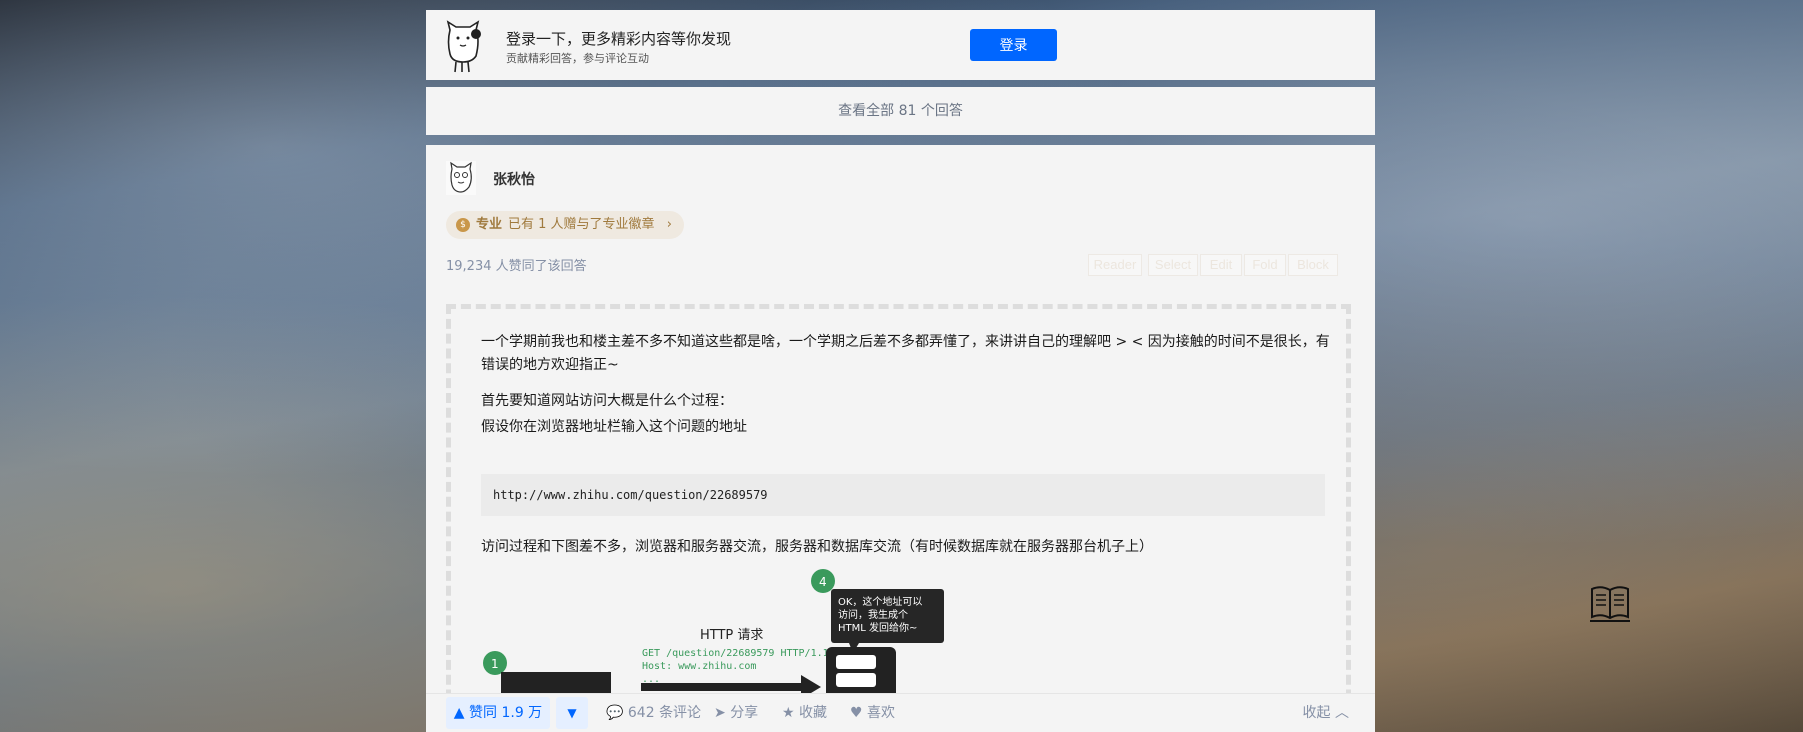 Image resolution: width=1803 pixels, height=732 pixels. Describe the element at coordinates (1313, 265) in the screenshot. I see `block-button: Block` at that location.